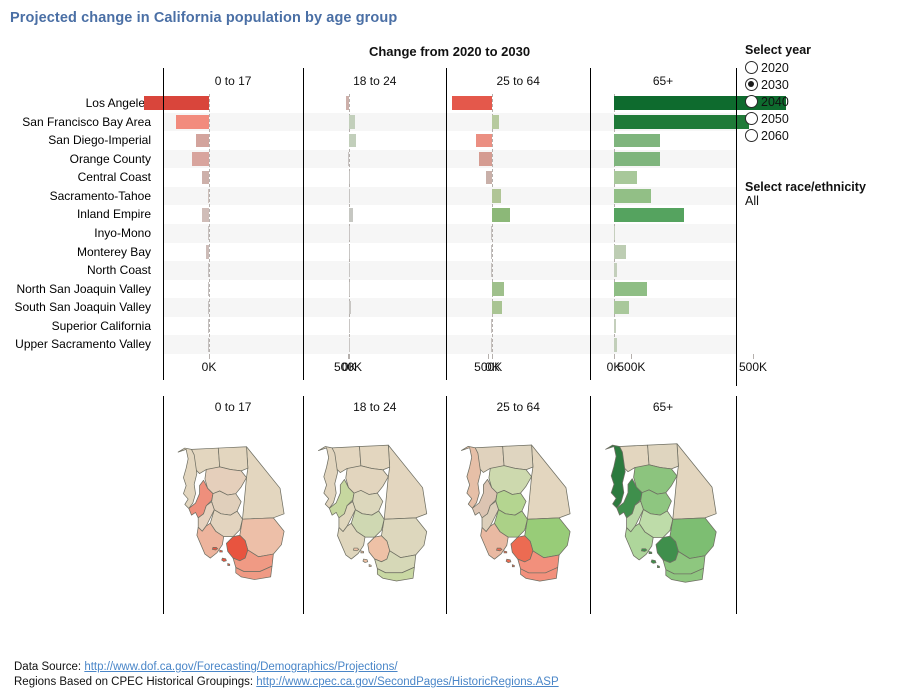  I want to click on year-option-2020: 2020, so click(820, 67).